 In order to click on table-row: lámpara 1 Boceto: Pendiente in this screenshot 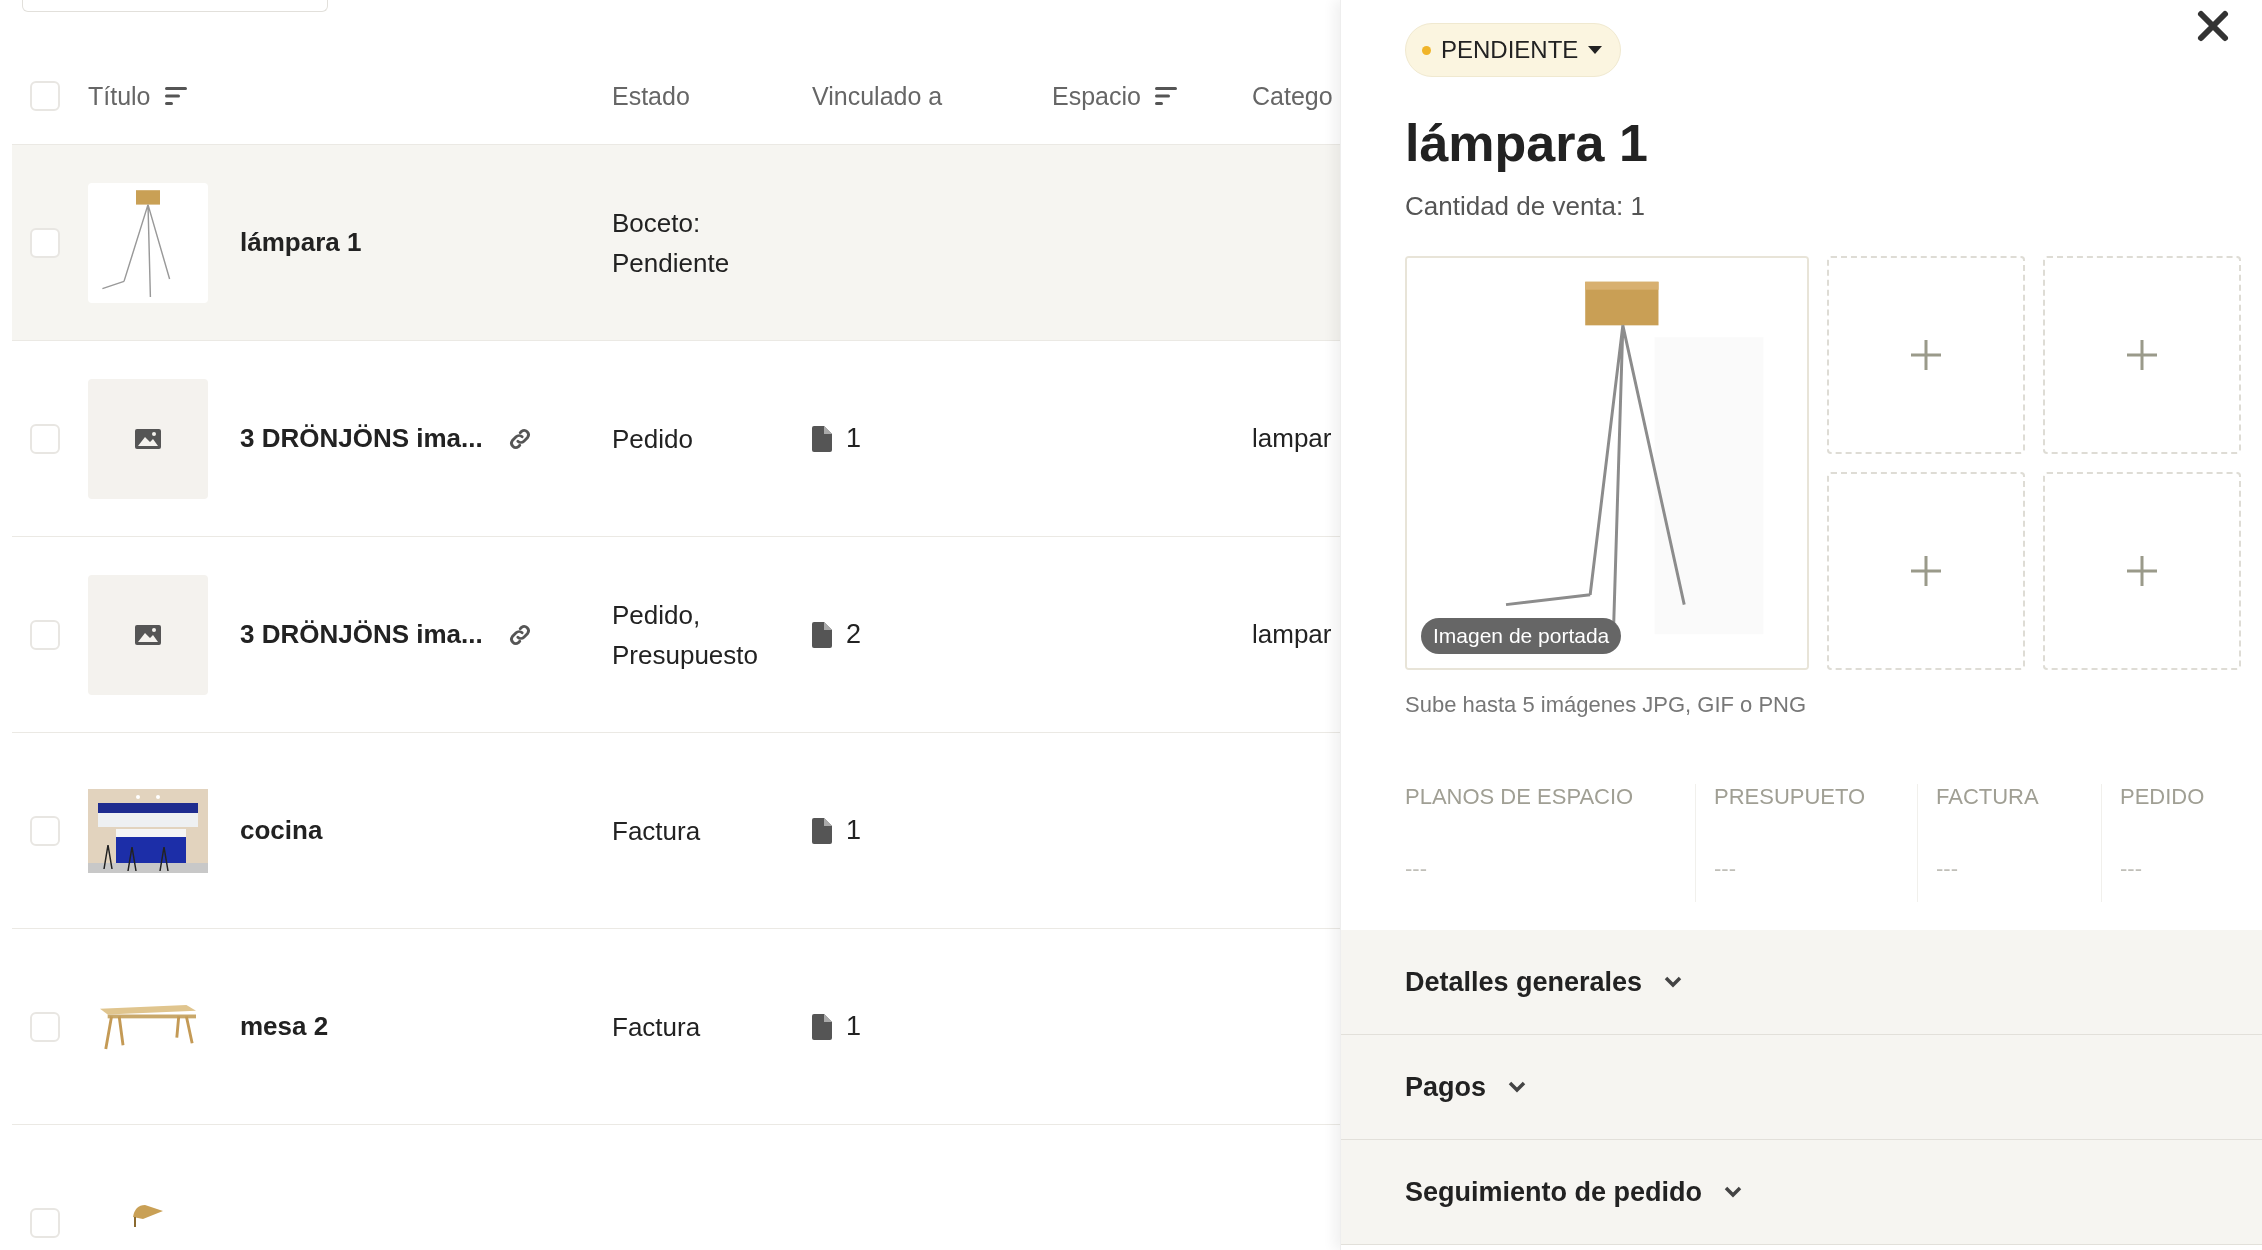, I will do `click(676, 243)`.